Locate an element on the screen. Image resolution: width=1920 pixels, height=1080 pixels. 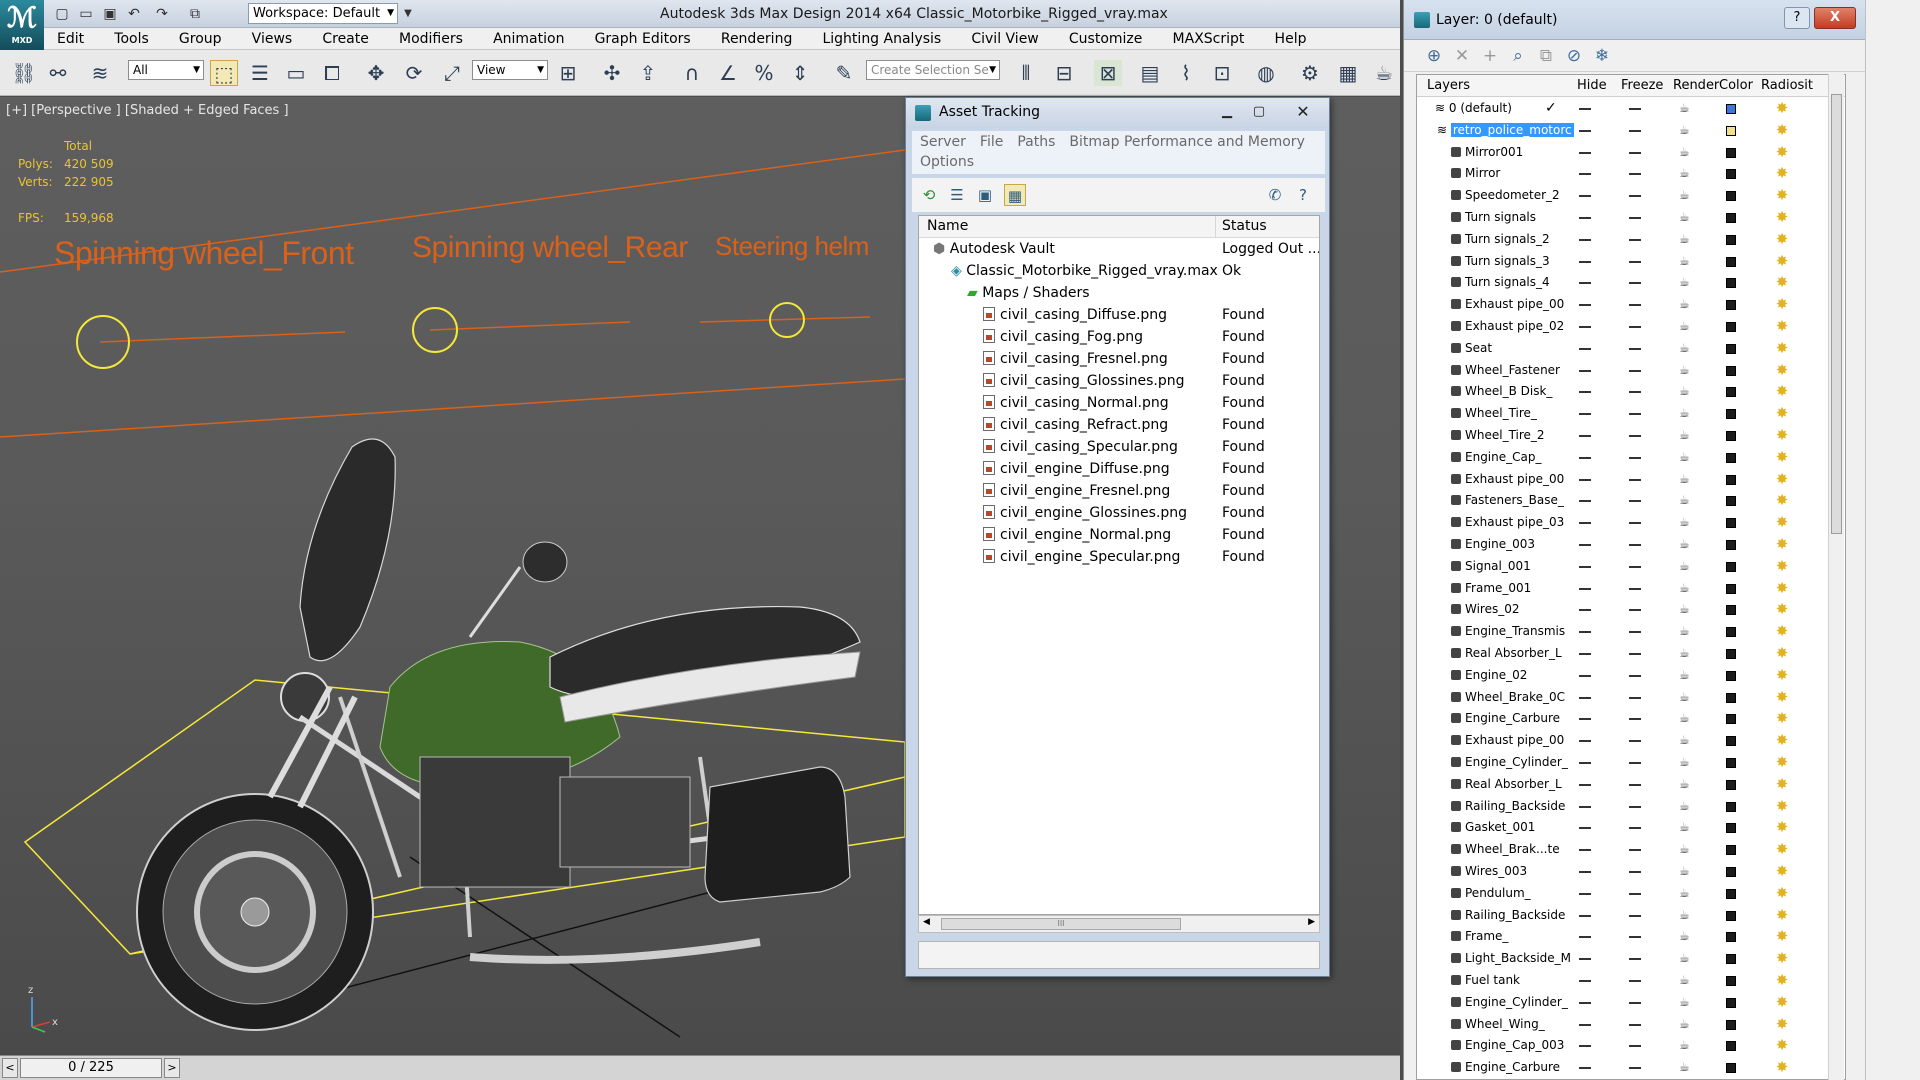
rectangular-selection-icon: ▭ is located at coordinates (296, 73).